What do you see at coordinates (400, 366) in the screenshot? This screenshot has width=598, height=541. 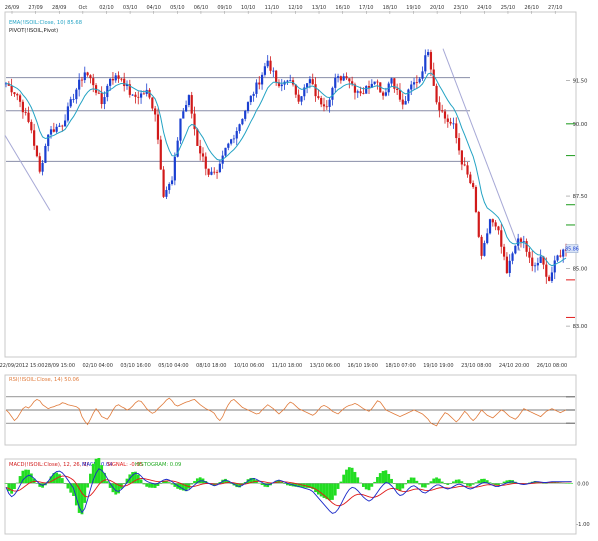 I see `bottom-date-label: 18/10 07:00` at bounding box center [400, 366].